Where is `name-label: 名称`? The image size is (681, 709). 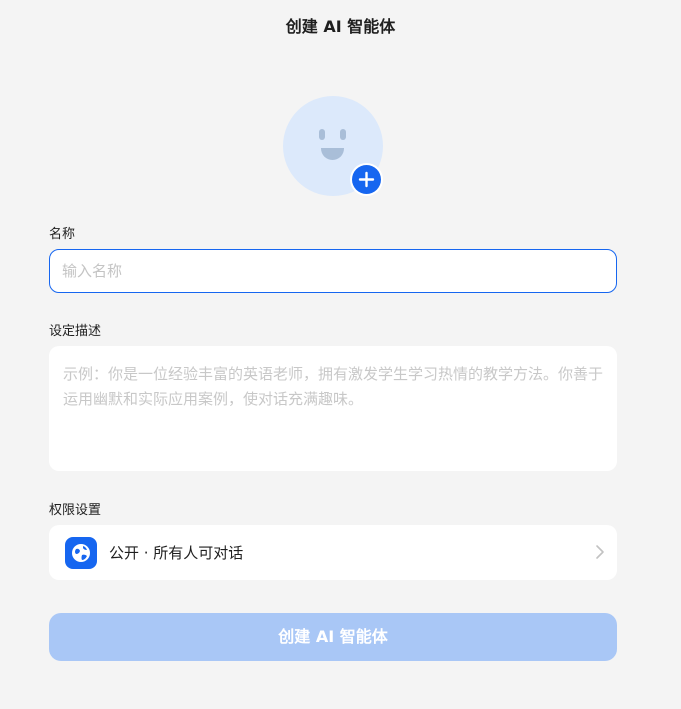 name-label: 名称 is located at coordinates (62, 234).